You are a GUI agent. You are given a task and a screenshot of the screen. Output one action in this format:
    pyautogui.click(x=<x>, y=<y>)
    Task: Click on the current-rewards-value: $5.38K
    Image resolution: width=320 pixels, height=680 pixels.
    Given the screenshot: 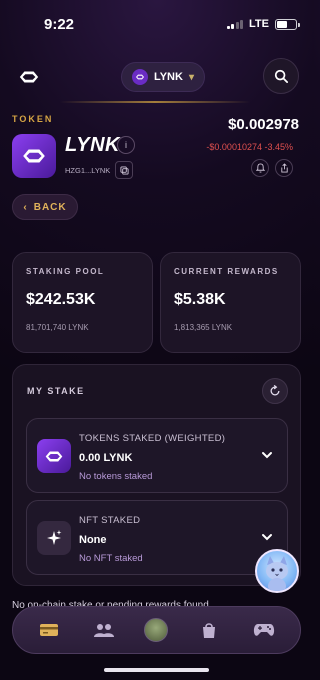 What is the action you would take?
    pyautogui.click(x=200, y=299)
    